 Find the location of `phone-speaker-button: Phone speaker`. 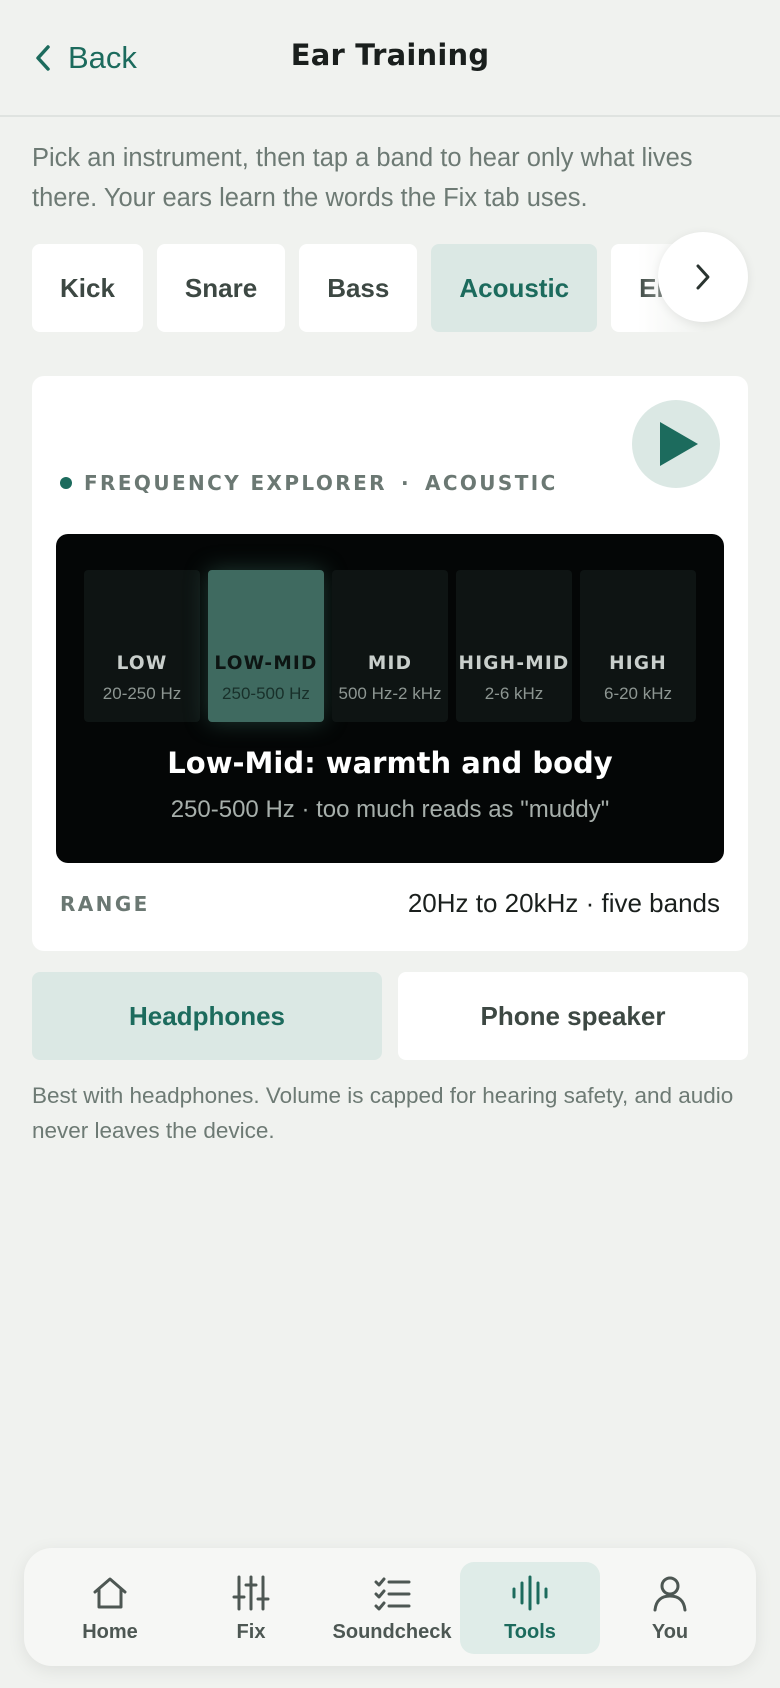

phone-speaker-button: Phone speaker is located at coordinates (573, 1016).